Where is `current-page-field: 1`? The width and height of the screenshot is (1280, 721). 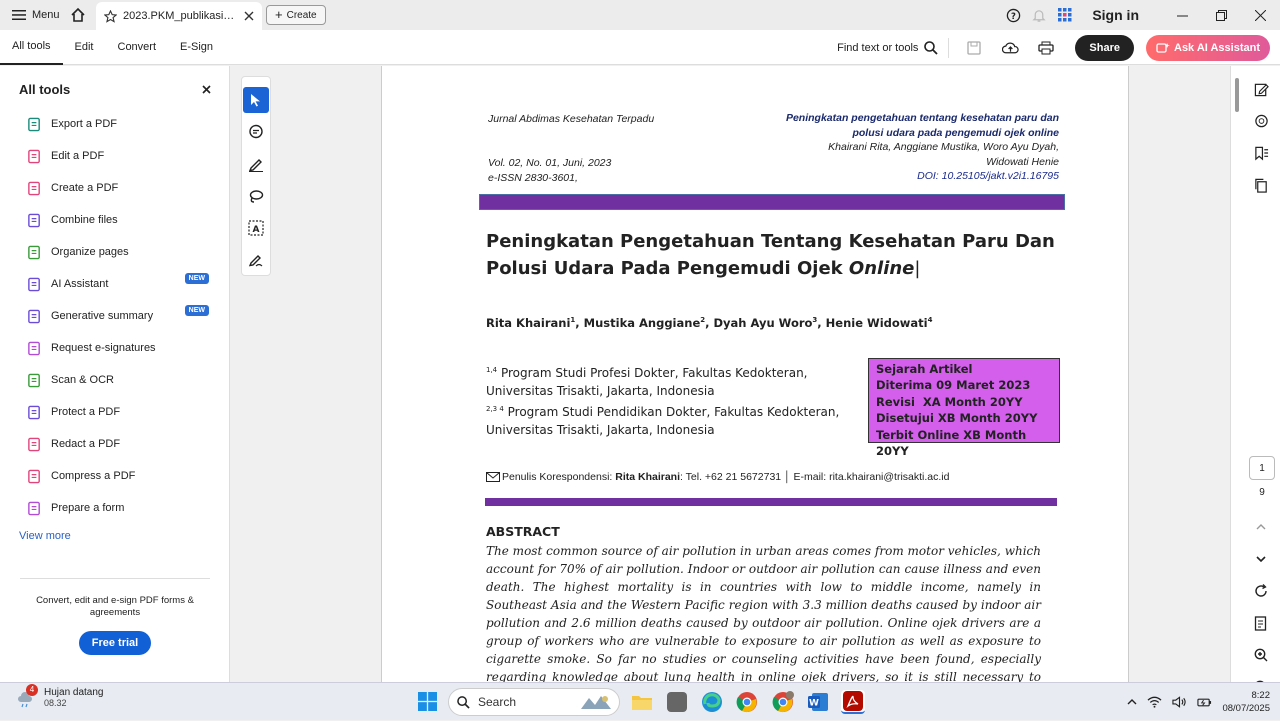 current-page-field: 1 is located at coordinates (1262, 468).